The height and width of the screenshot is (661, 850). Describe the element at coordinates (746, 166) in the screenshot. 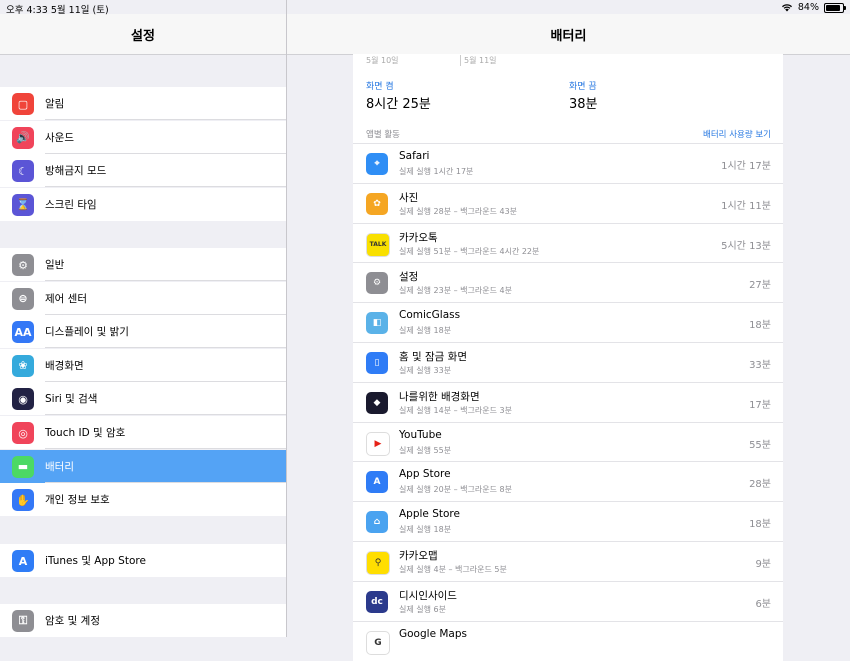

I see `app-usage-time: 1시간 17분` at that location.